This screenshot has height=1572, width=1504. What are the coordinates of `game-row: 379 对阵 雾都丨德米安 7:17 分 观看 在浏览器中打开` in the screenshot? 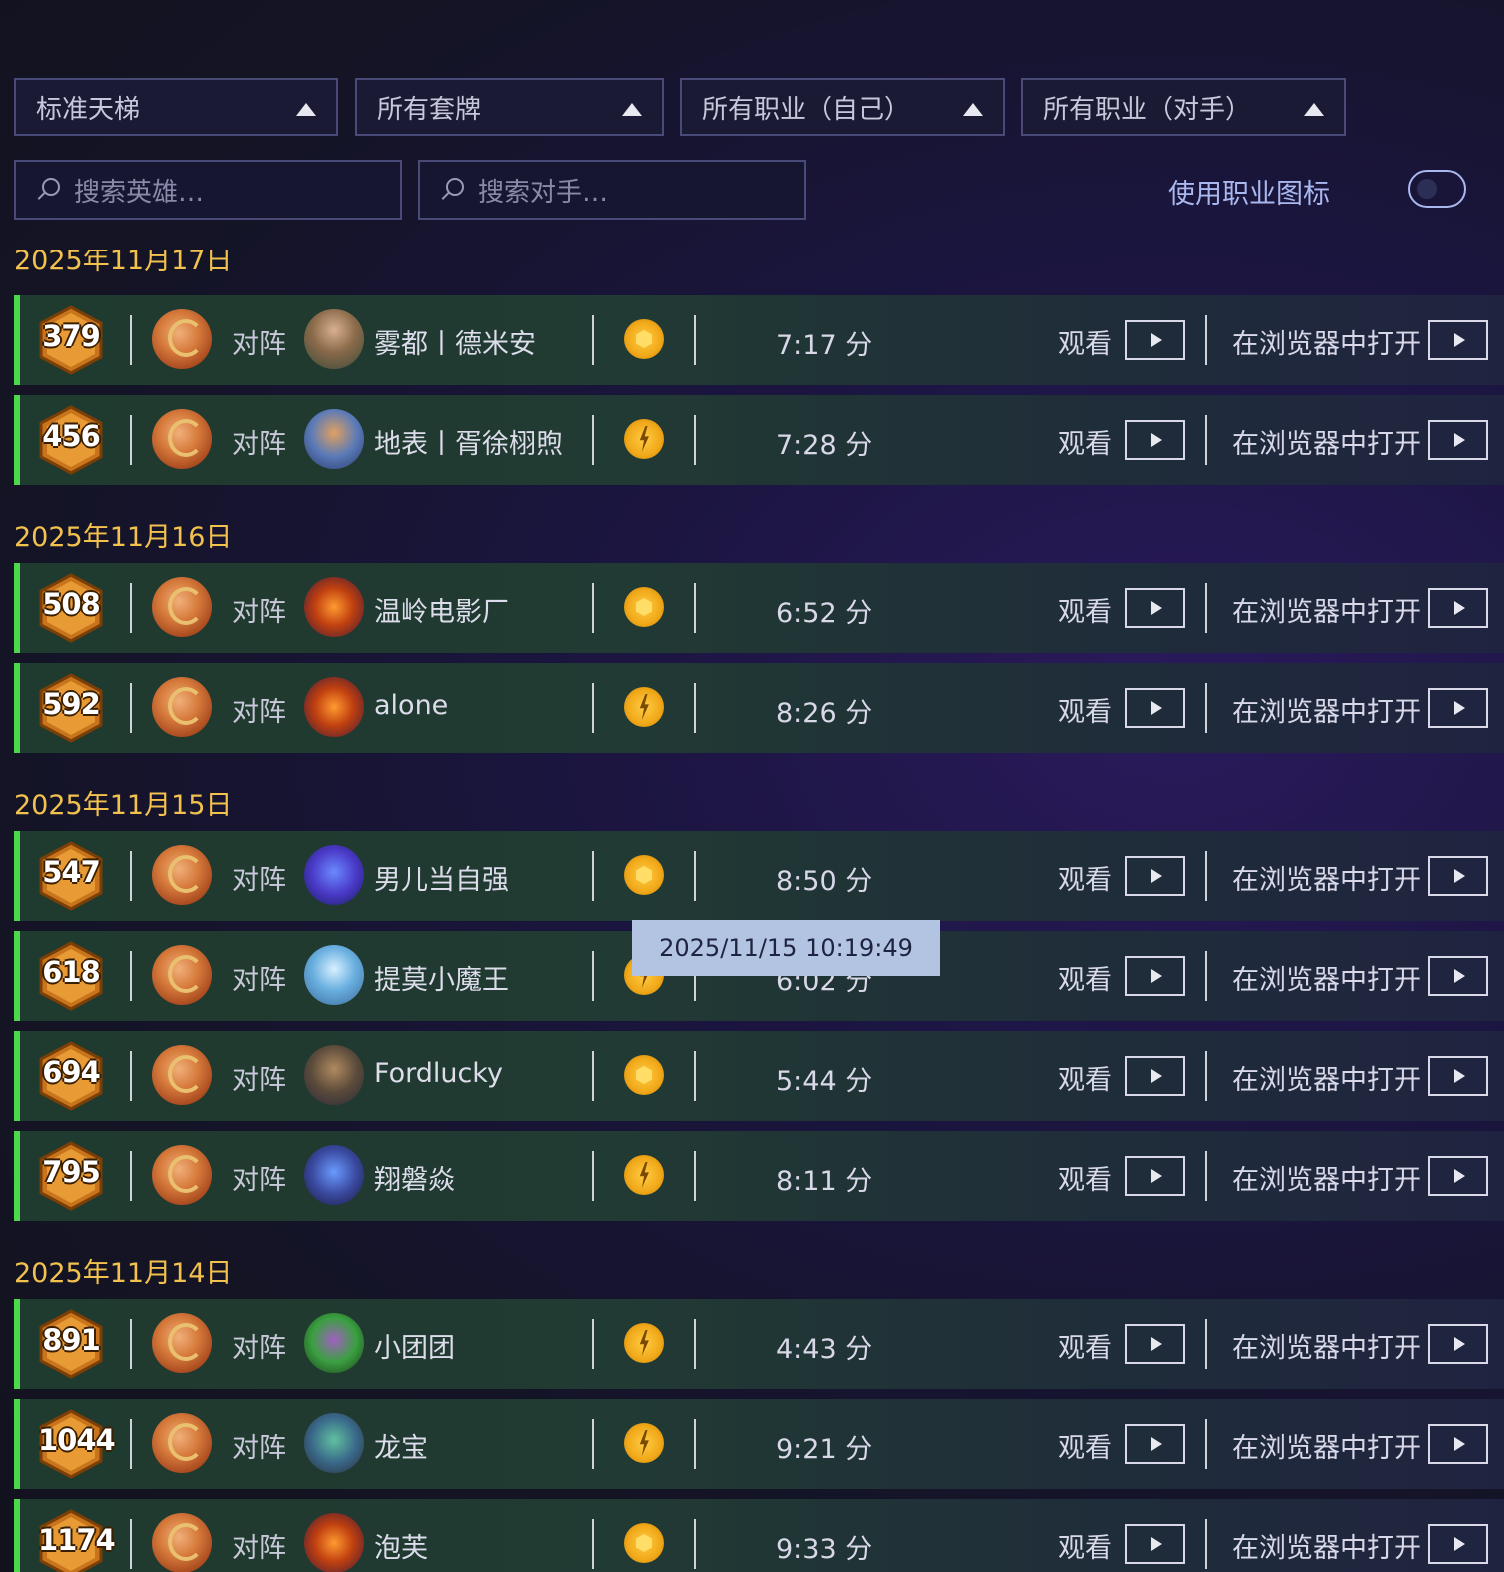 It's located at (759, 340).